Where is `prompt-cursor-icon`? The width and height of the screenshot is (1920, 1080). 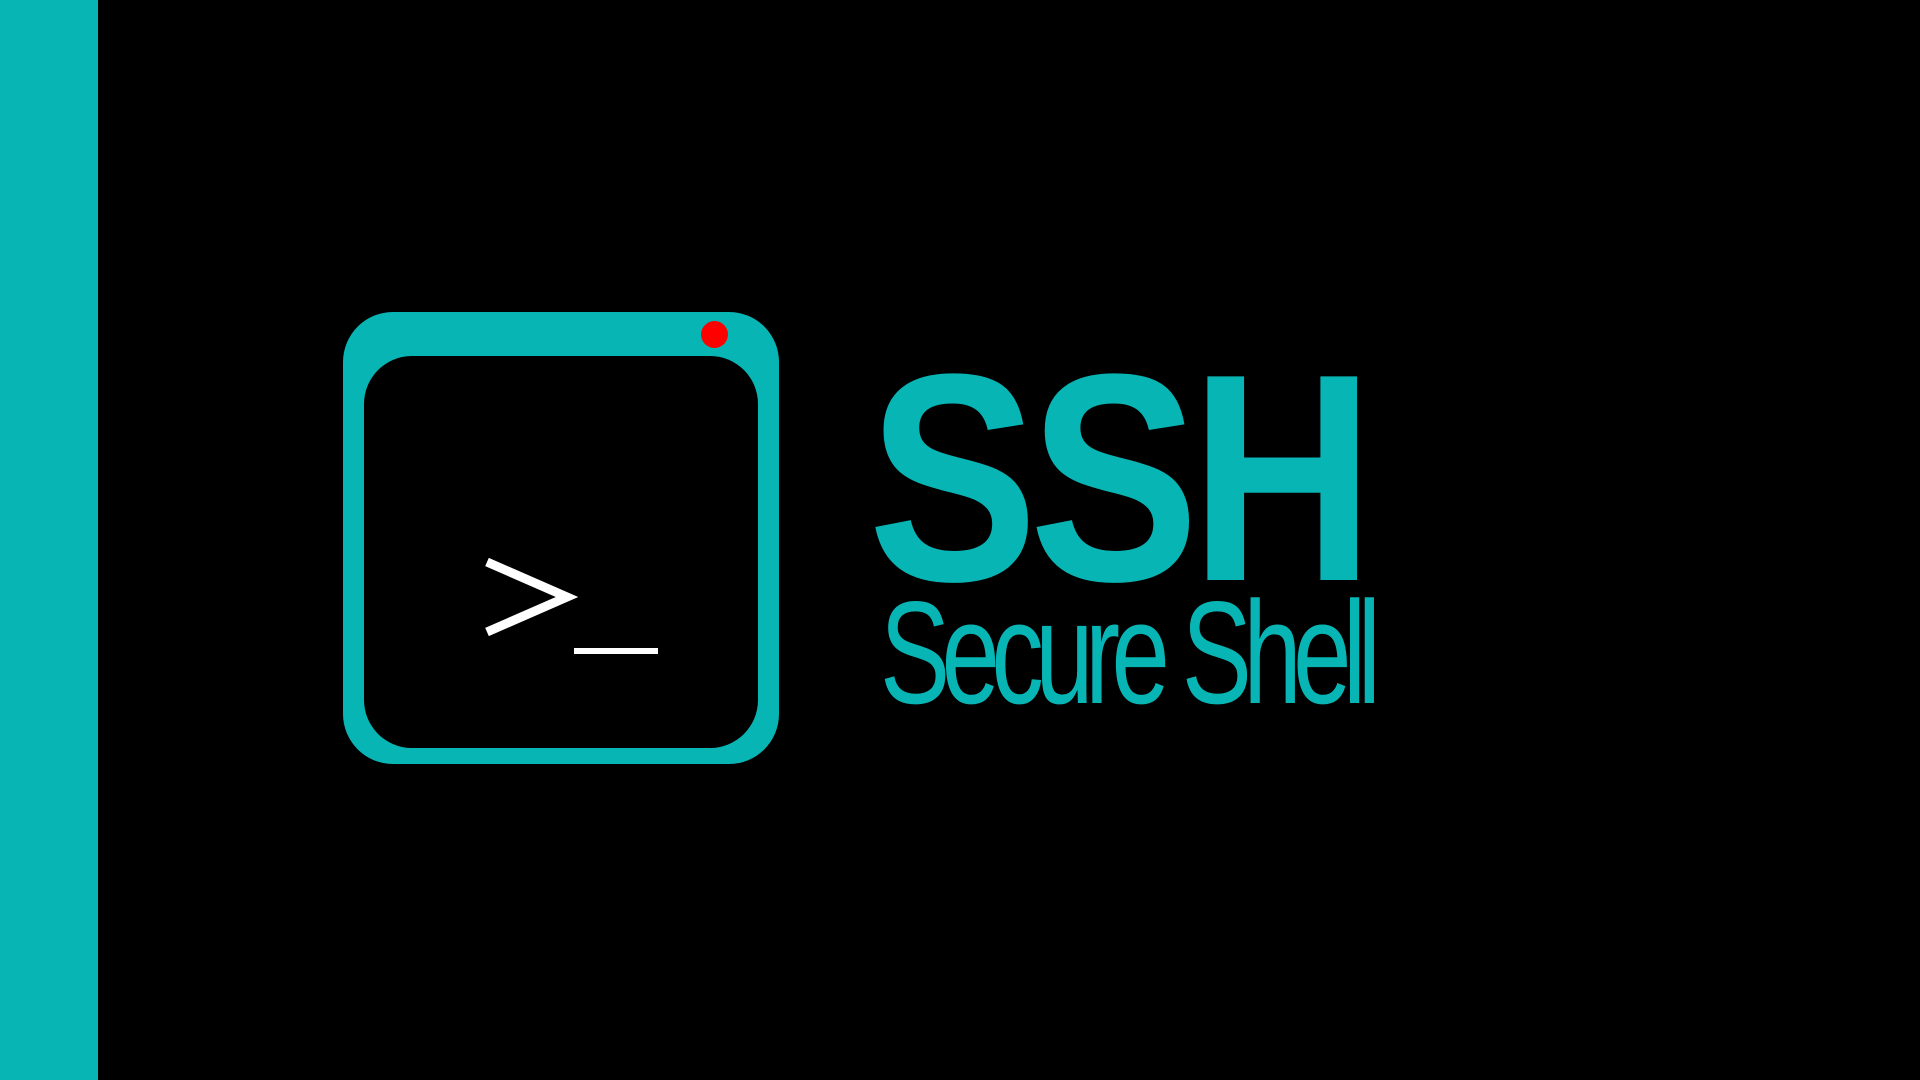
prompt-cursor-icon is located at coordinates (616, 651).